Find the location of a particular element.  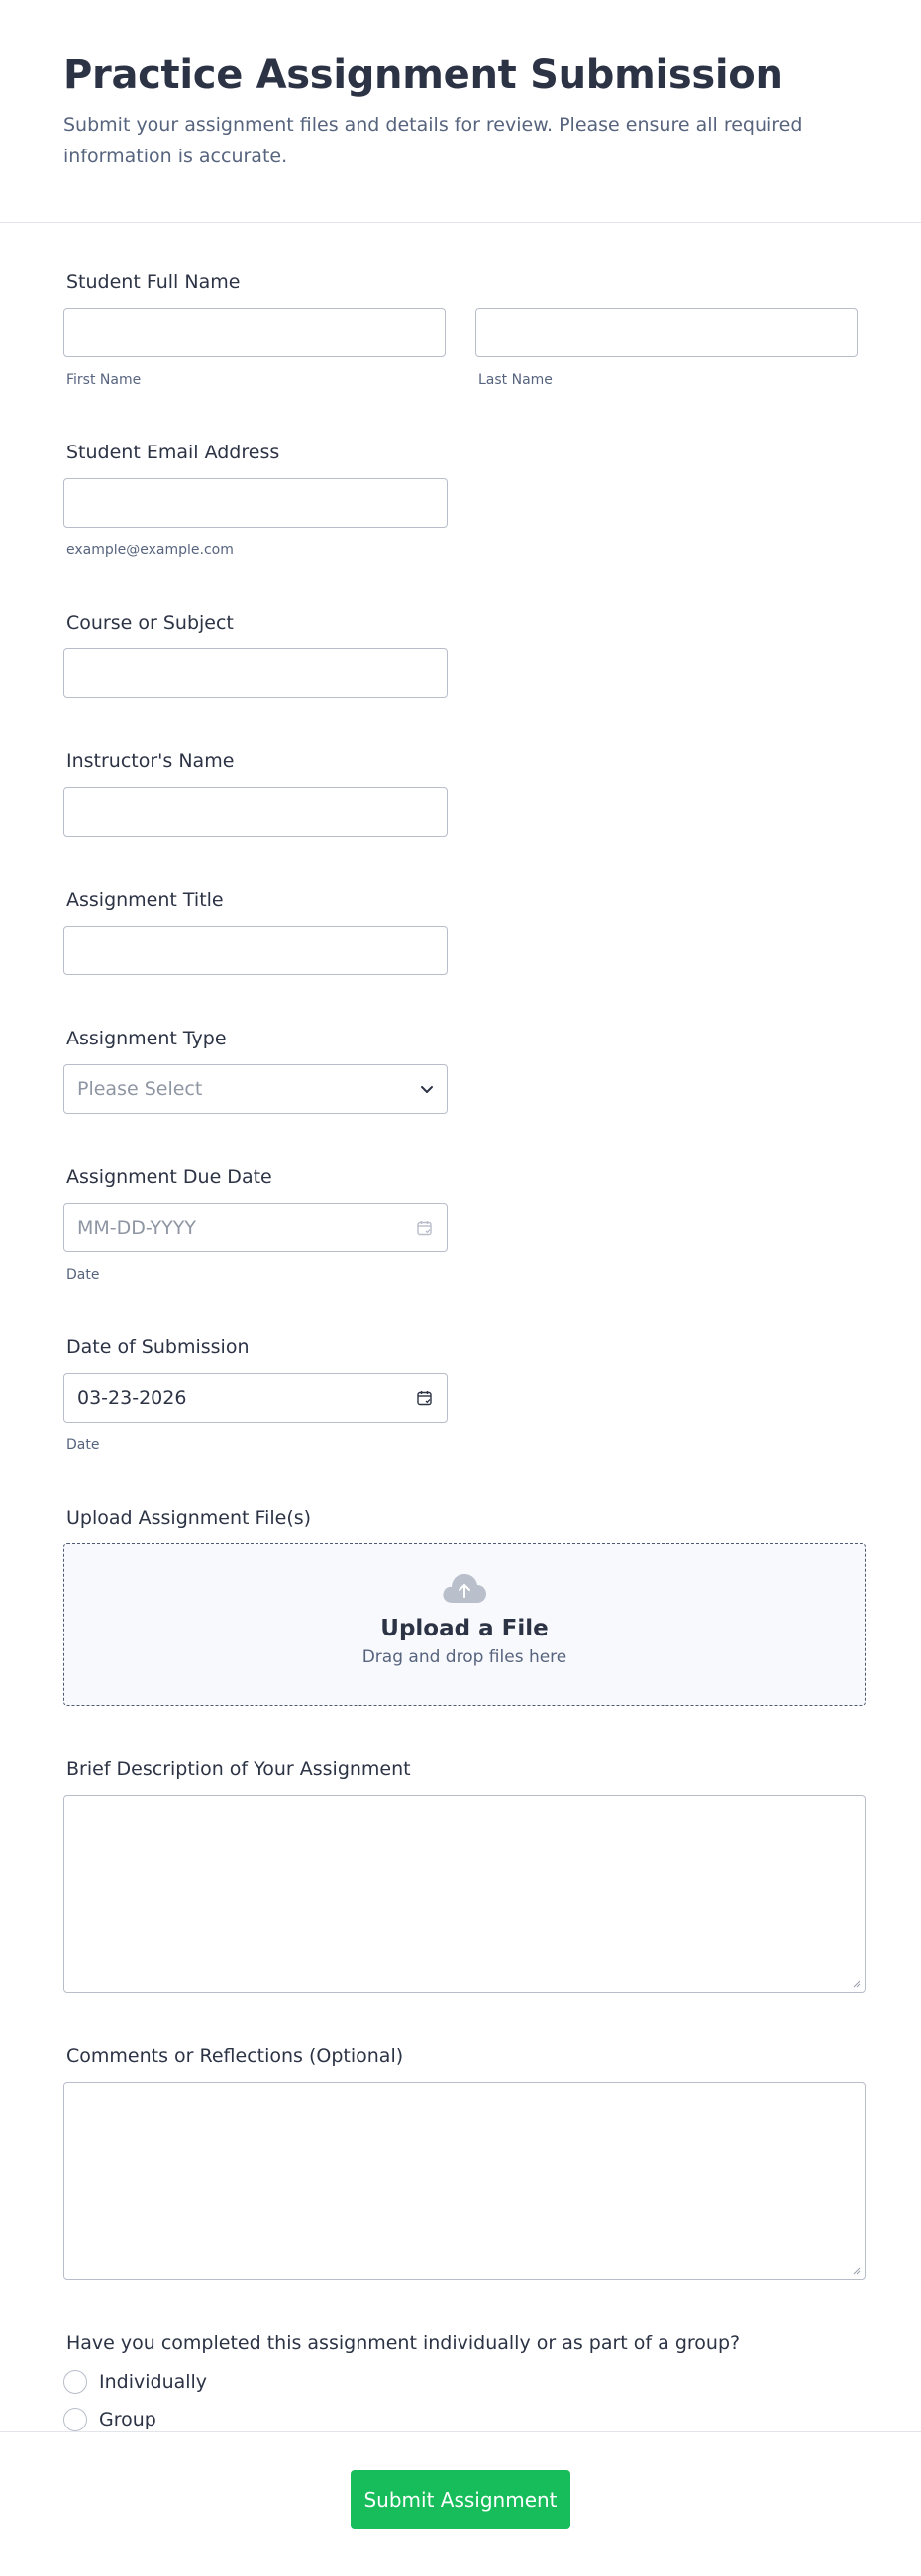

instructor-label: Instructor's Name is located at coordinates (150, 761).